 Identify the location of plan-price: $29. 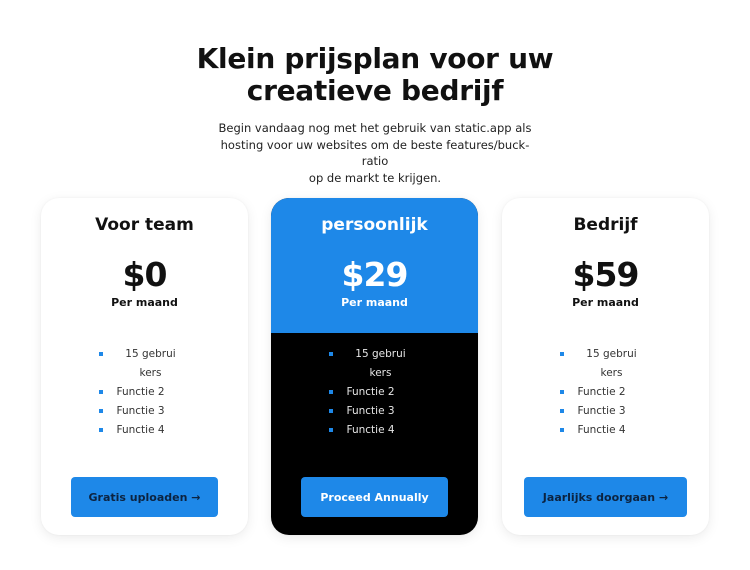
(375, 274).